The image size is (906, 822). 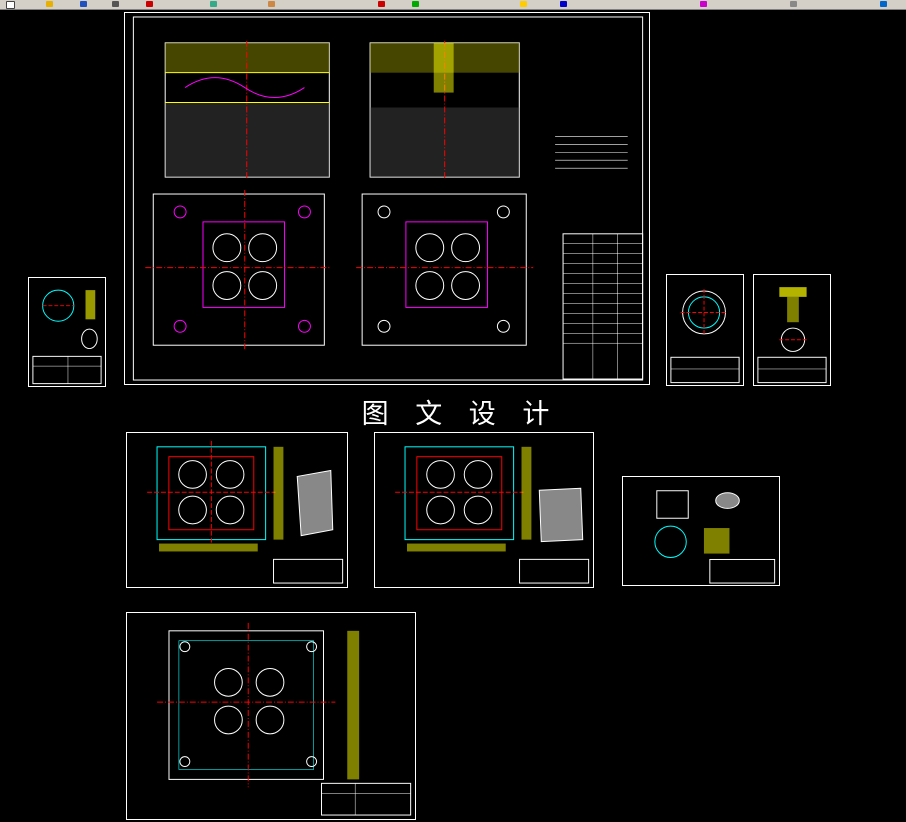 What do you see at coordinates (415, 4) in the screenshot?
I see `redo-icon` at bounding box center [415, 4].